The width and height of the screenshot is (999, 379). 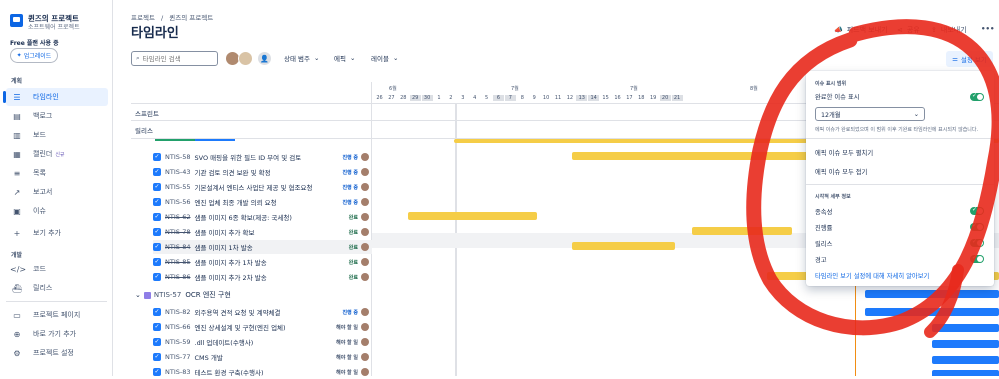 What do you see at coordinates (178, 157) in the screenshot?
I see `issue-key: NTIS-58` at bounding box center [178, 157].